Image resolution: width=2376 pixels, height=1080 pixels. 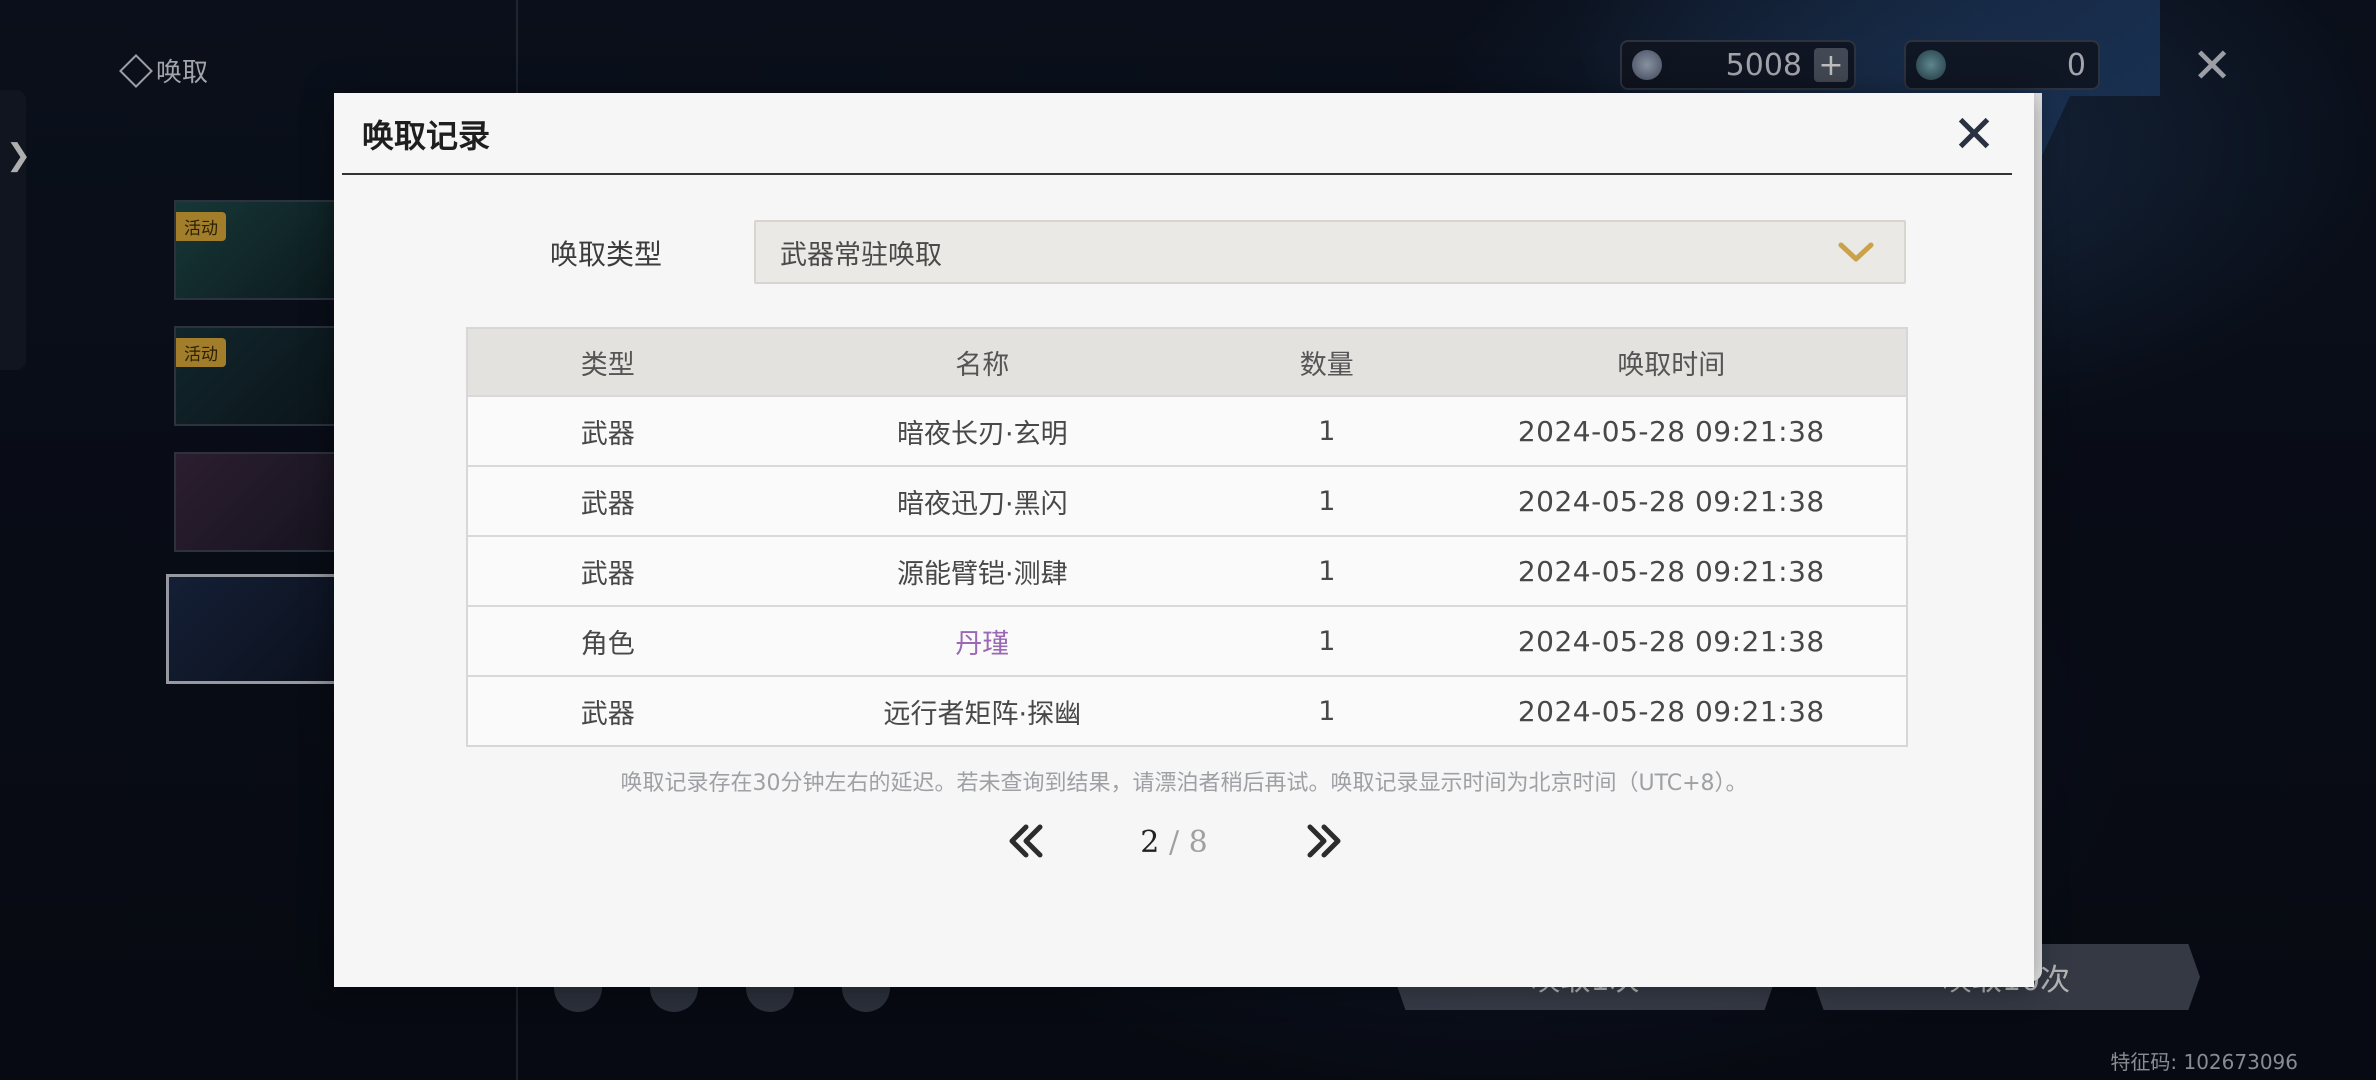 What do you see at coordinates (1671, 365) in the screenshot?
I see `column-header-time: 唤取时间` at bounding box center [1671, 365].